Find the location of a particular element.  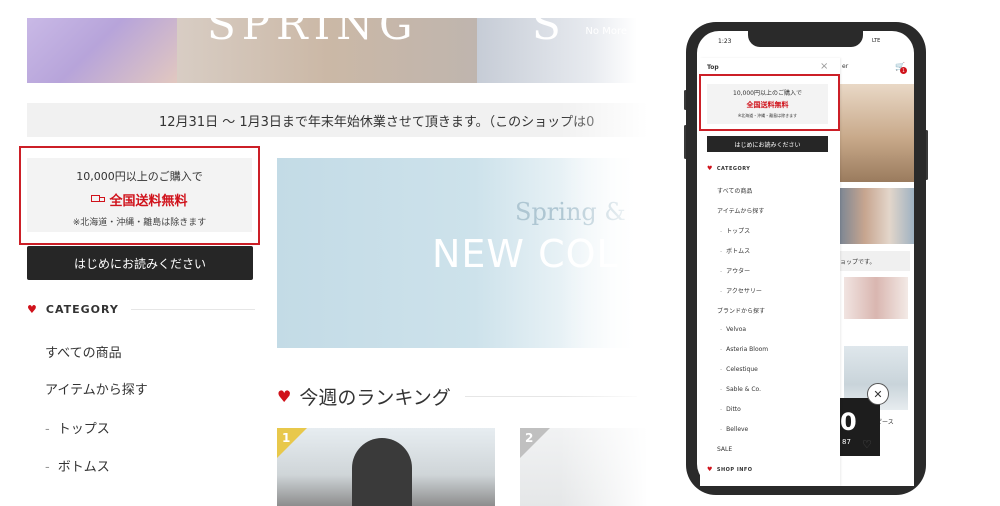

category-item-tops: - トップス is located at coordinates (77, 427).